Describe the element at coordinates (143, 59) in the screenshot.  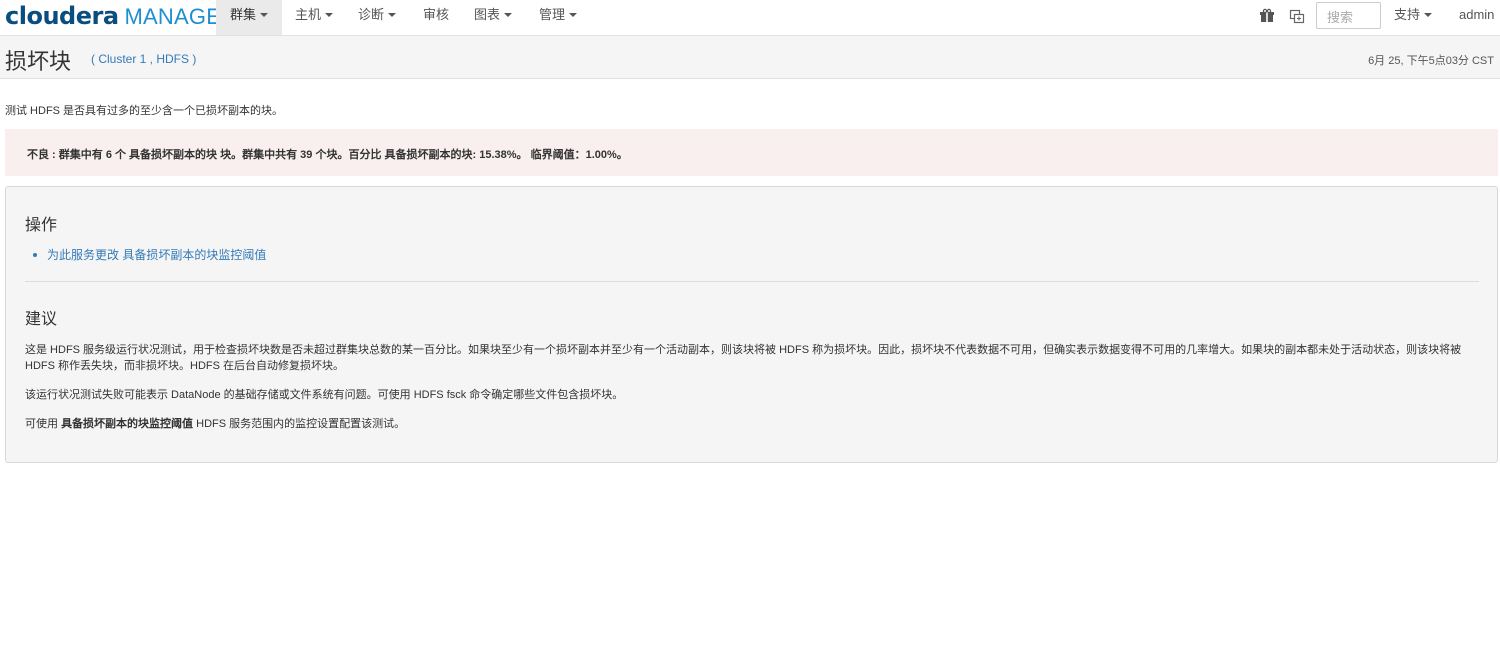
I see `context-link: ( Cluster 1 , HDFS )` at that location.